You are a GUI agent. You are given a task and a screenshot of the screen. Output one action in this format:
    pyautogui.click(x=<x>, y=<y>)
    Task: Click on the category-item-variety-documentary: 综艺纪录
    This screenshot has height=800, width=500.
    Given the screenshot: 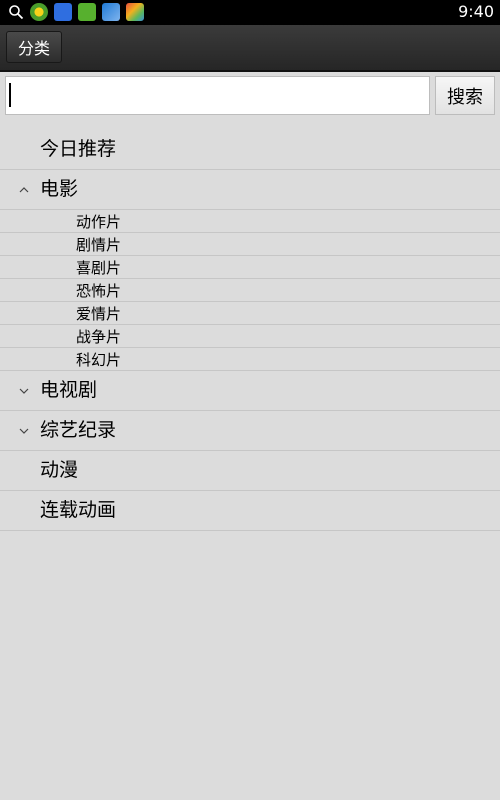 What is the action you would take?
    pyautogui.click(x=250, y=431)
    